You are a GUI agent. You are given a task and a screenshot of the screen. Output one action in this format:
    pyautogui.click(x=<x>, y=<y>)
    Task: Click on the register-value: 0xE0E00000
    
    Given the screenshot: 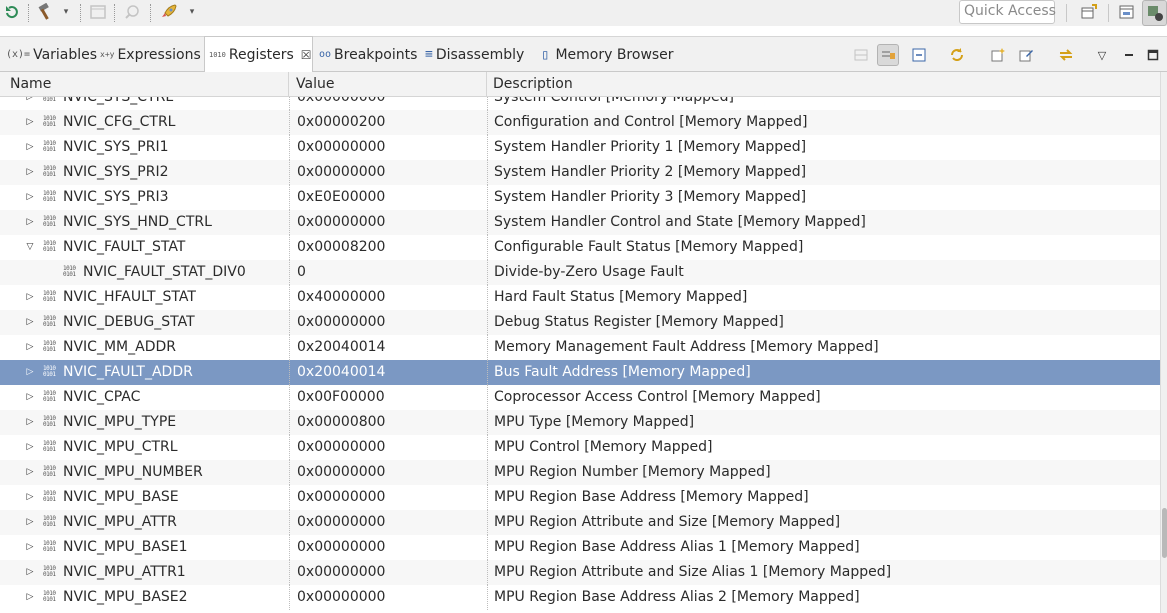 What is the action you would take?
    pyautogui.click(x=388, y=197)
    